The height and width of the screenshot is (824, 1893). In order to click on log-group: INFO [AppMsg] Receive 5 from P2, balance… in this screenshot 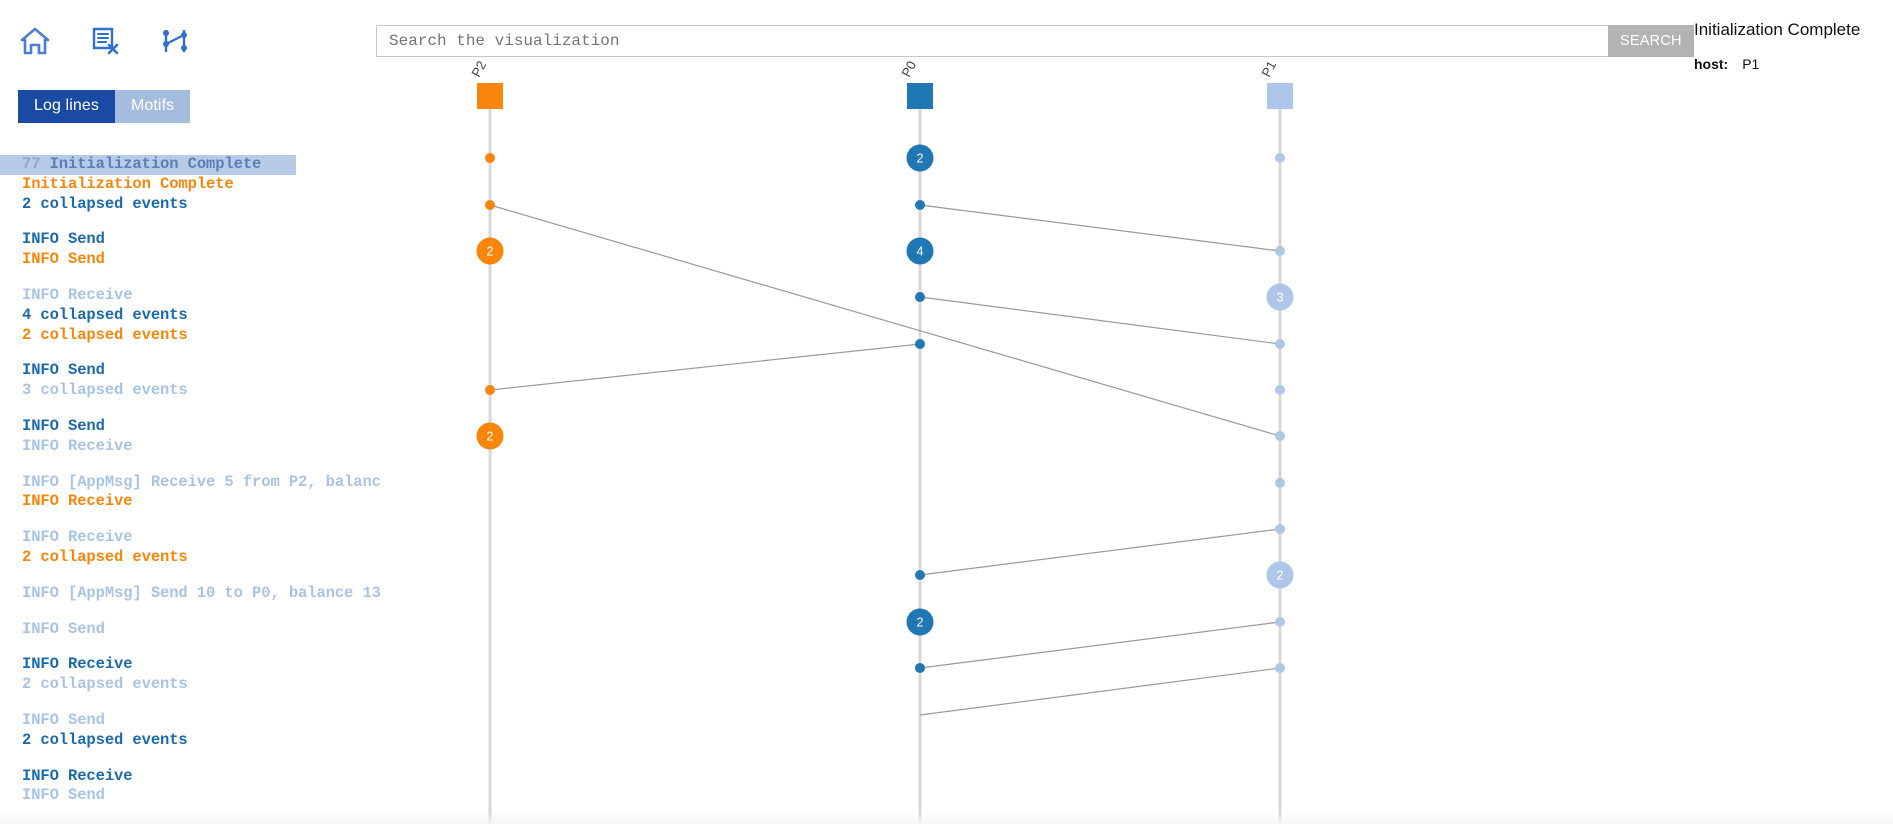, I will do `click(190, 493)`.